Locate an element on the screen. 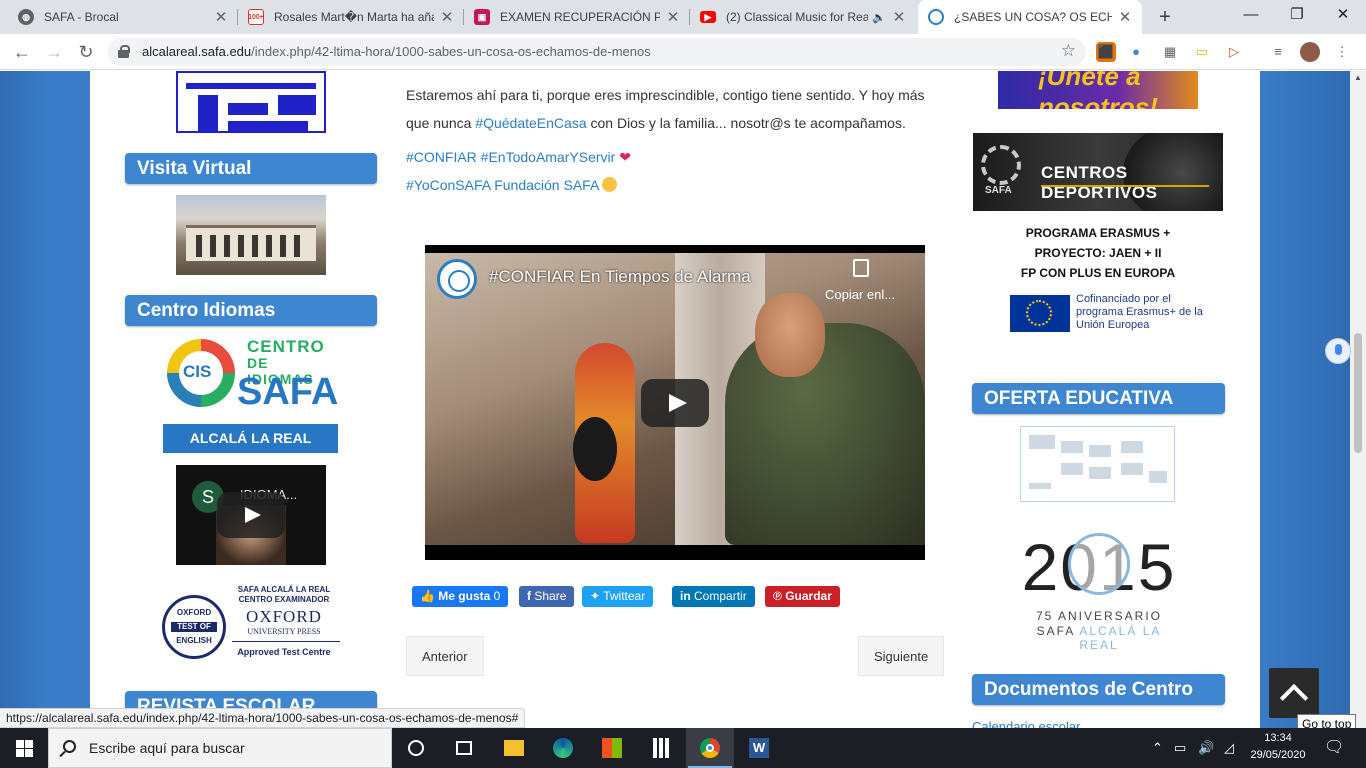 This screenshot has width=1366, height=768. profile-avatar is located at coordinates (1310, 52).